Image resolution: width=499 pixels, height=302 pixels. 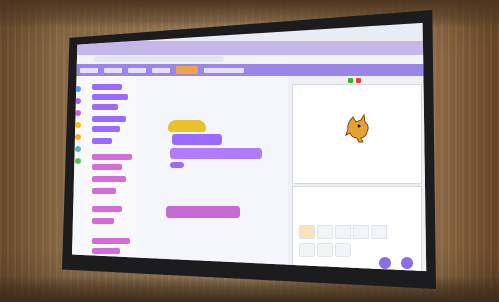 I want to click on browser-tab-strip, so click(x=249, y=48).